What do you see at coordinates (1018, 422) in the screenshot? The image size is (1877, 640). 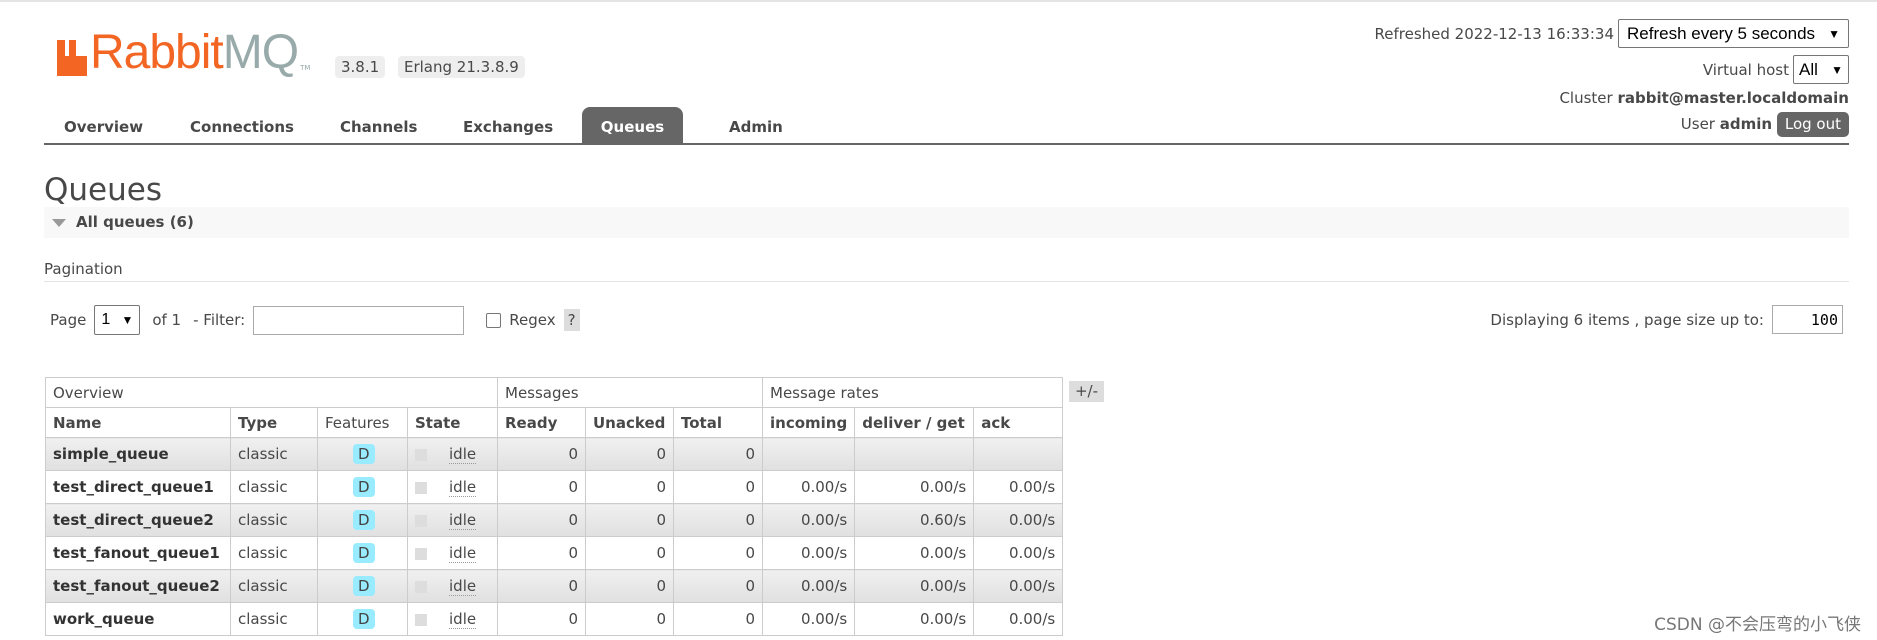 I see `col-ack: ack` at bounding box center [1018, 422].